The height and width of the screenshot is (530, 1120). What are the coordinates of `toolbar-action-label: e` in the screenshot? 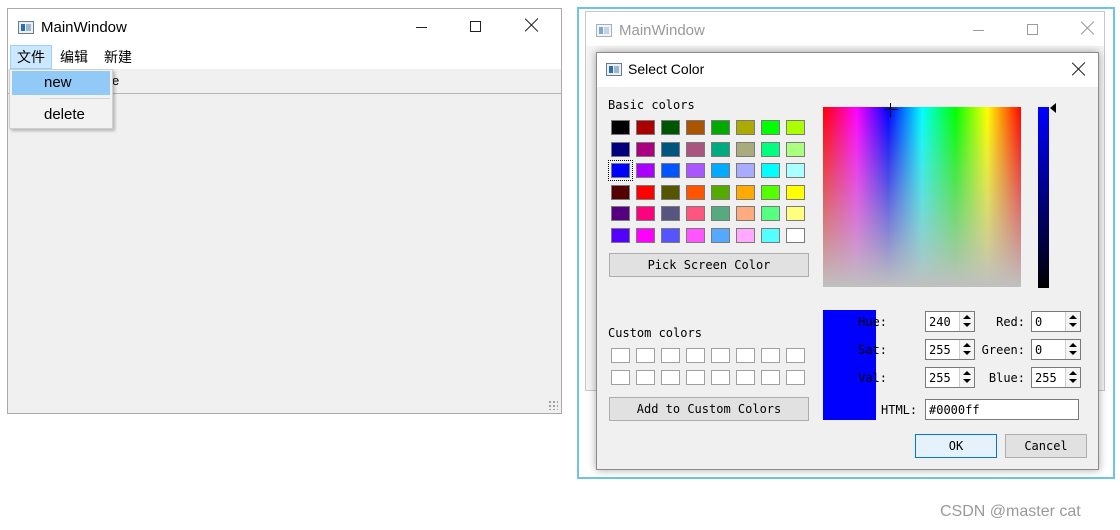 It's located at (115, 80).